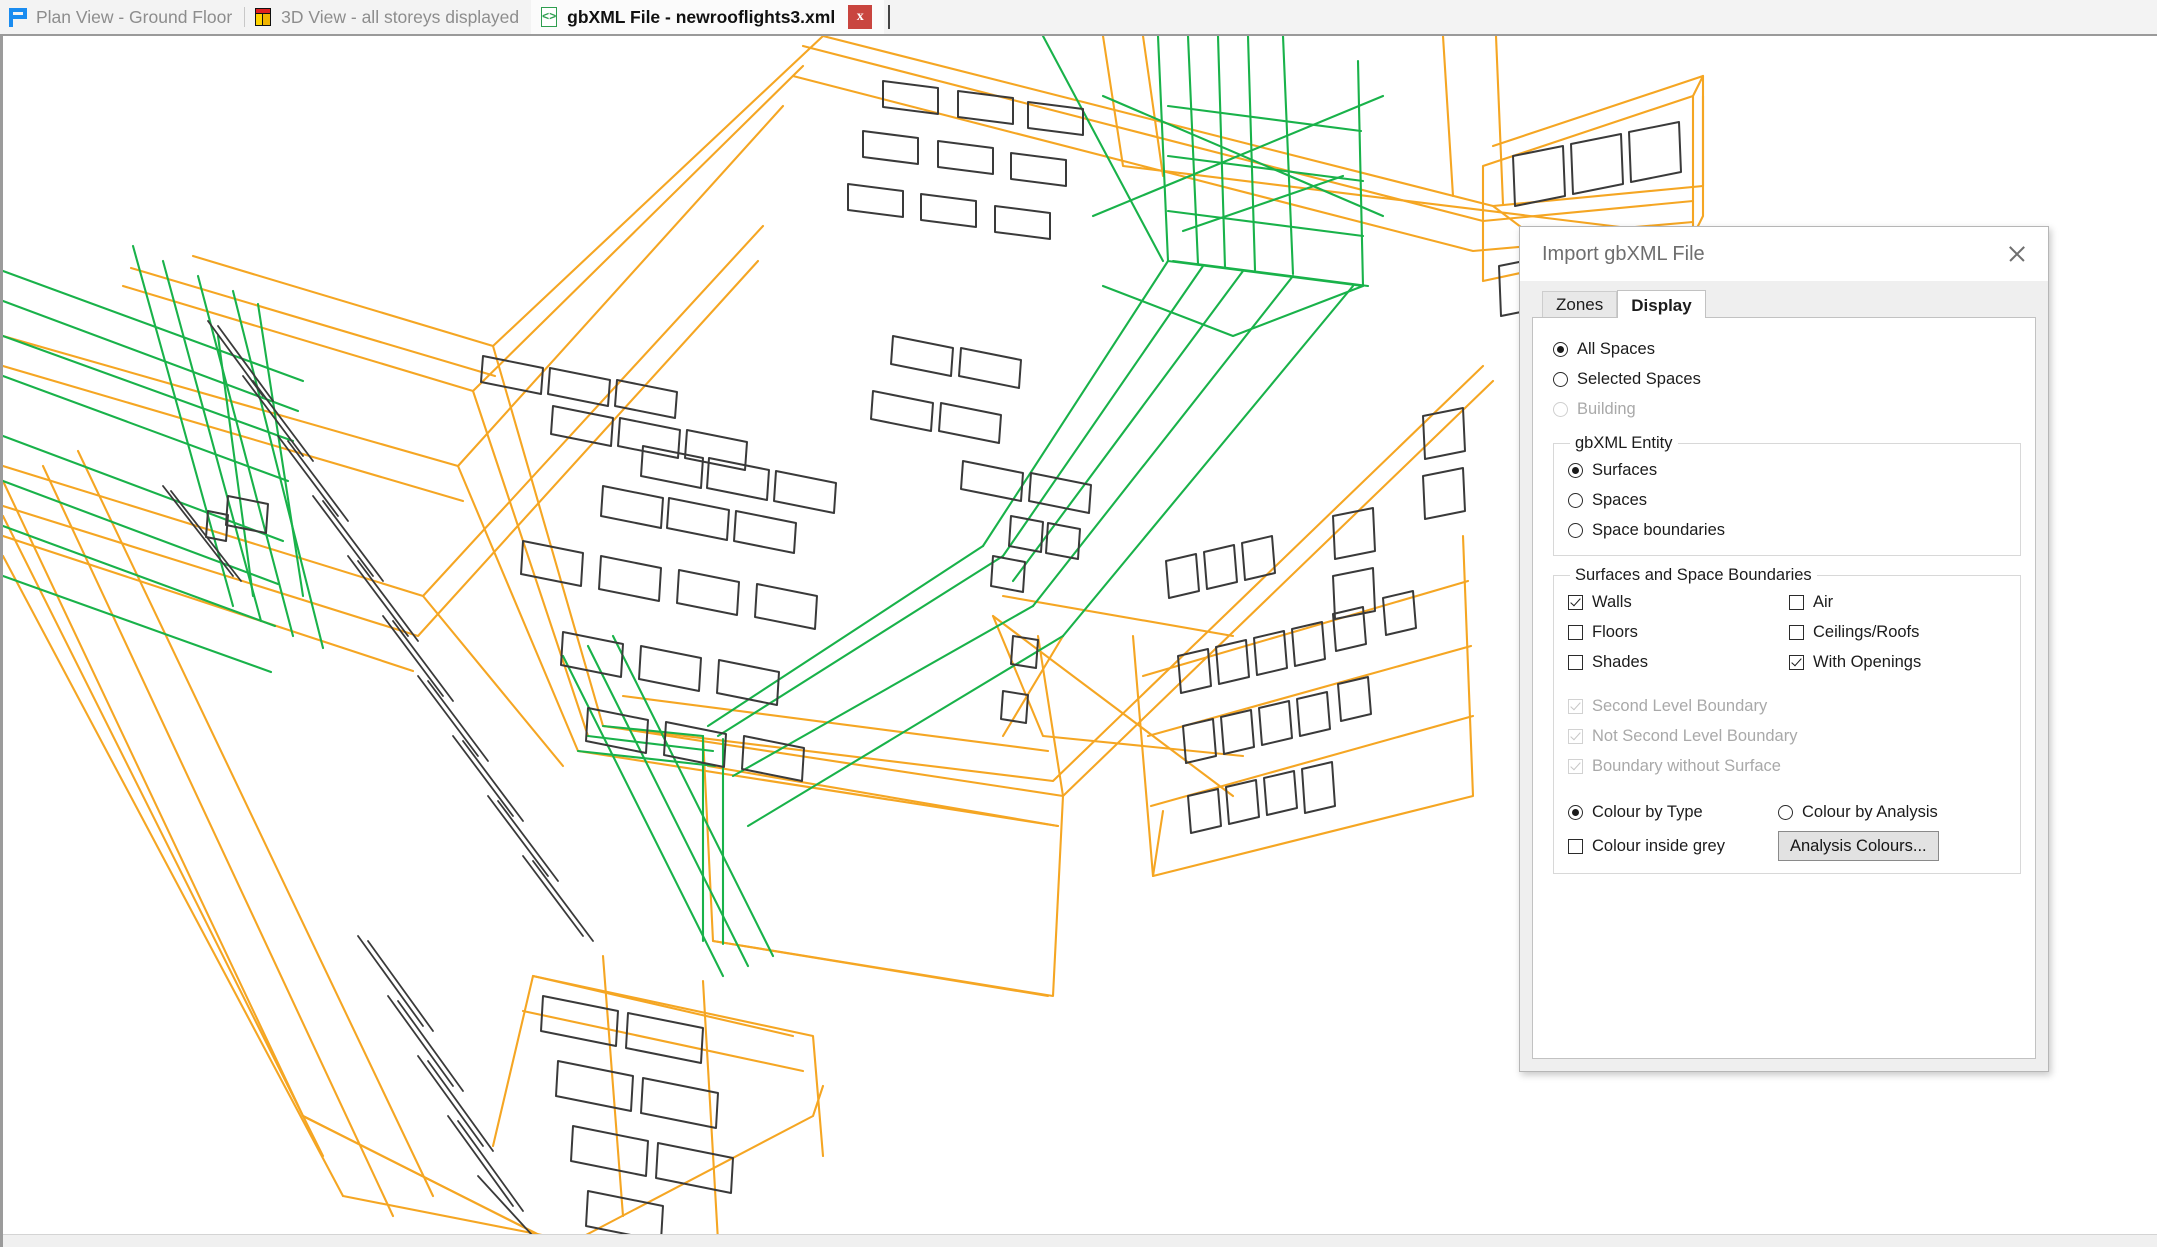 The height and width of the screenshot is (1247, 2157). Describe the element at coordinates (1620, 661) in the screenshot. I see `checkbox-shades-label: Shades` at that location.